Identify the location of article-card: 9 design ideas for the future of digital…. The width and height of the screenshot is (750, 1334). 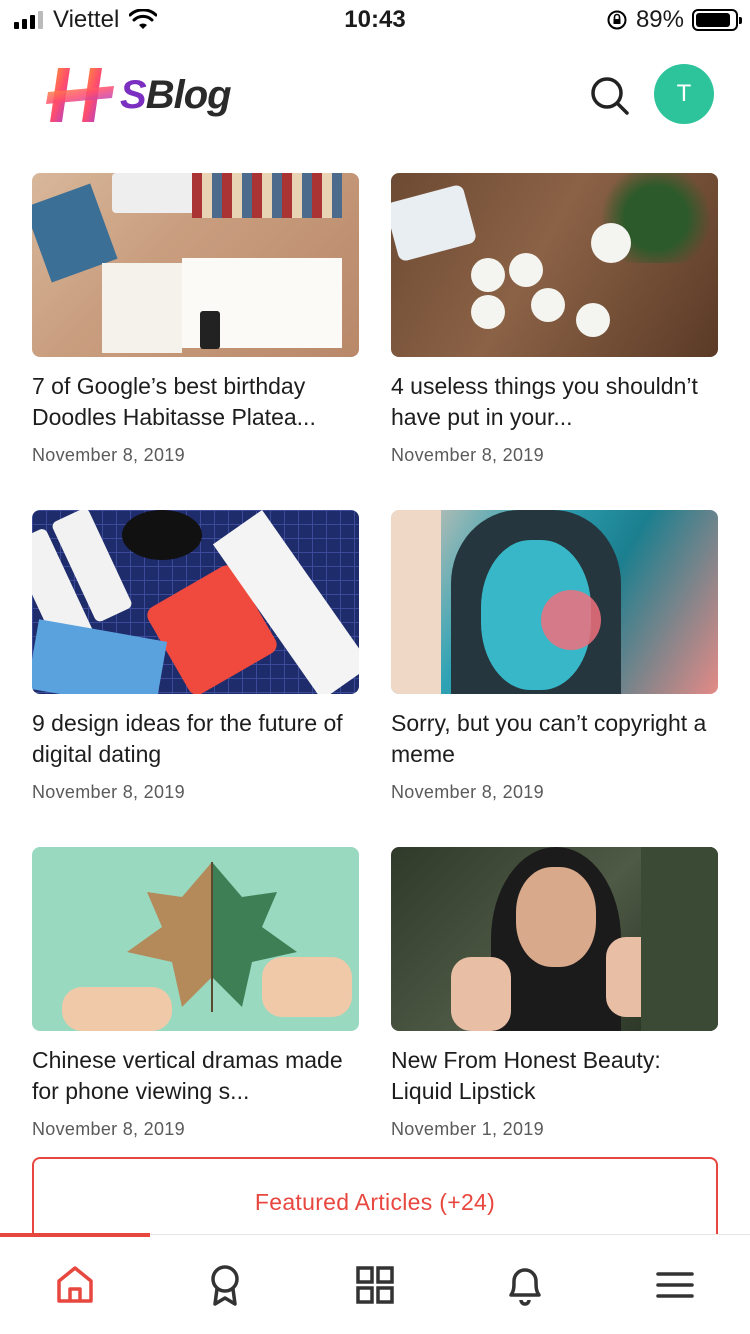
(195, 656).